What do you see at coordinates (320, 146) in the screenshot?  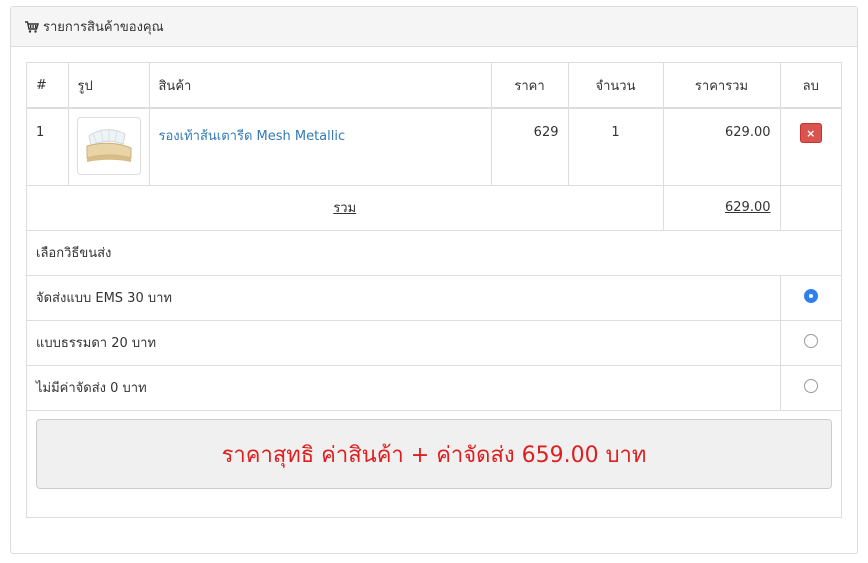 I see `item-product-cell: รองเท้าส้นเตารีด Mesh Metallic` at bounding box center [320, 146].